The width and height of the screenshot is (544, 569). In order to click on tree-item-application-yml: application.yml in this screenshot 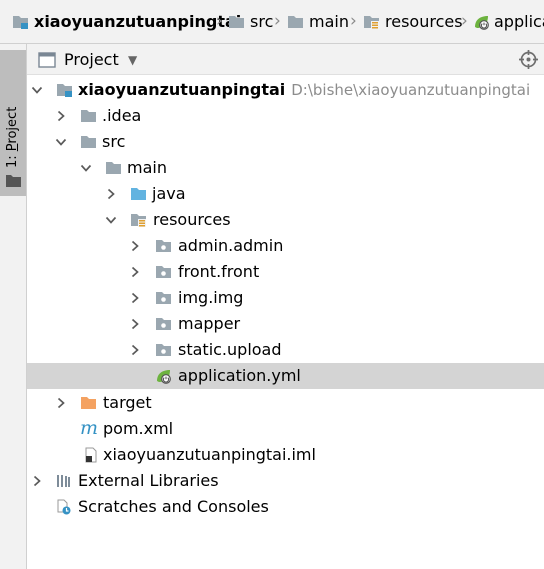, I will do `click(285, 376)`.